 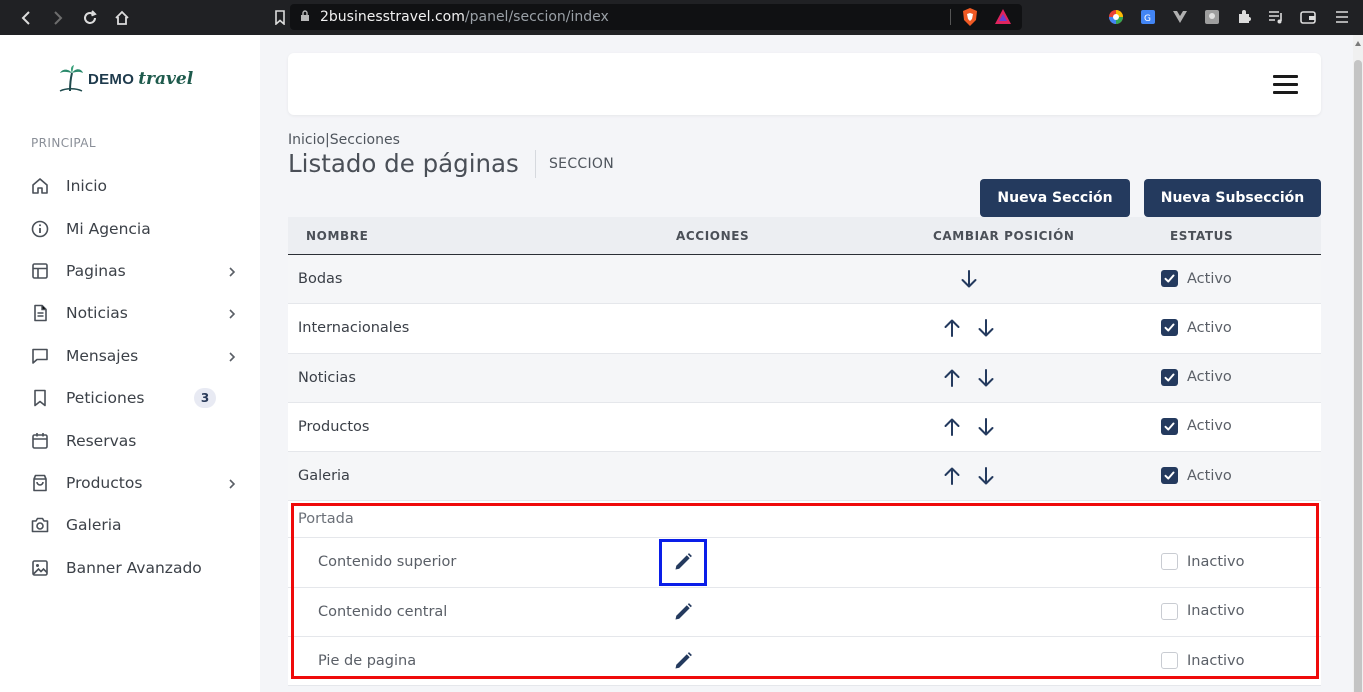 What do you see at coordinates (1180, 17) in the screenshot?
I see `vue-devtools-icon` at bounding box center [1180, 17].